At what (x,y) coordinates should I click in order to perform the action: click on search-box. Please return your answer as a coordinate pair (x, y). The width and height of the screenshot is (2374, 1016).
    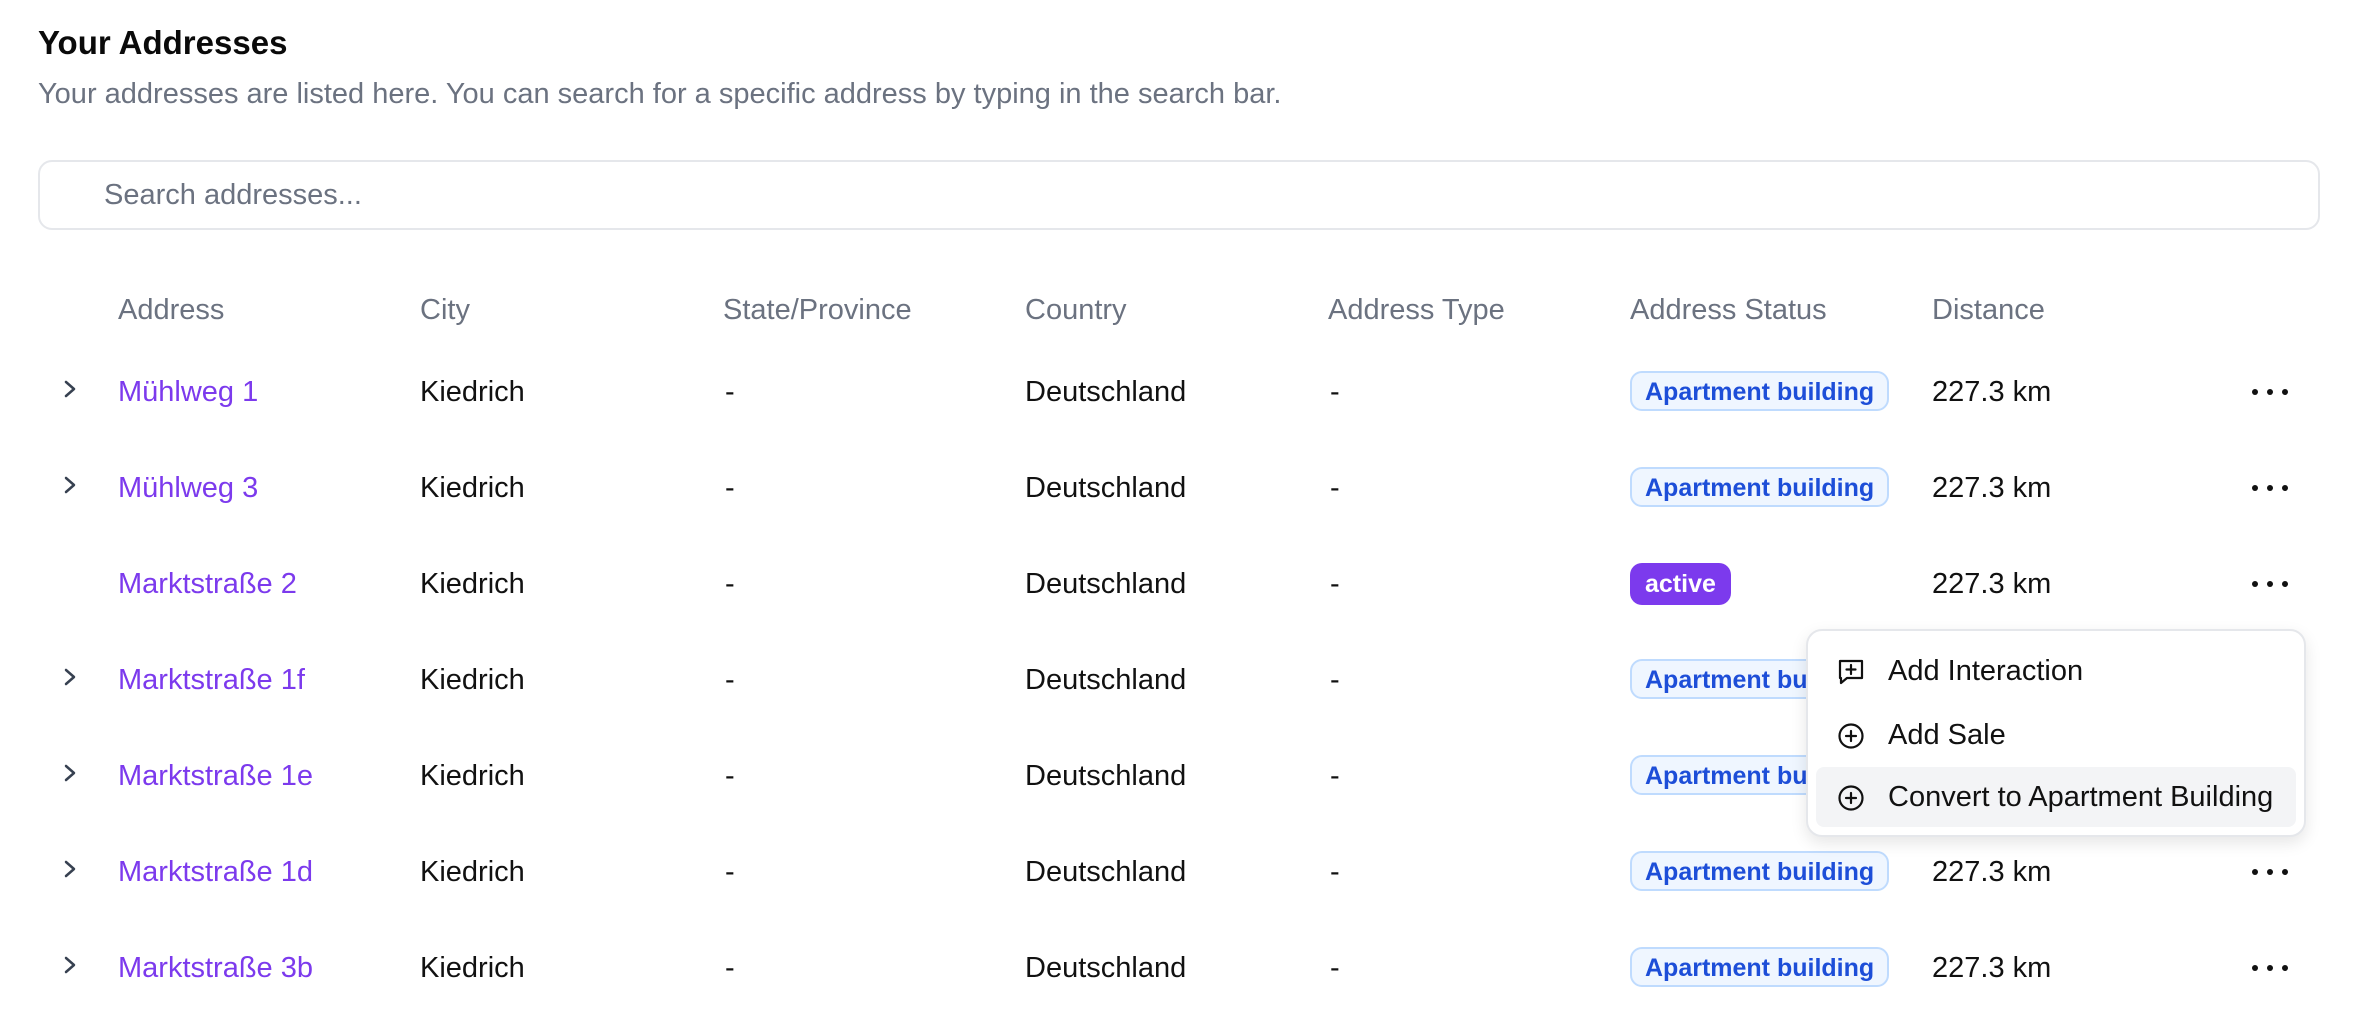
    Looking at the image, I should click on (1179, 195).